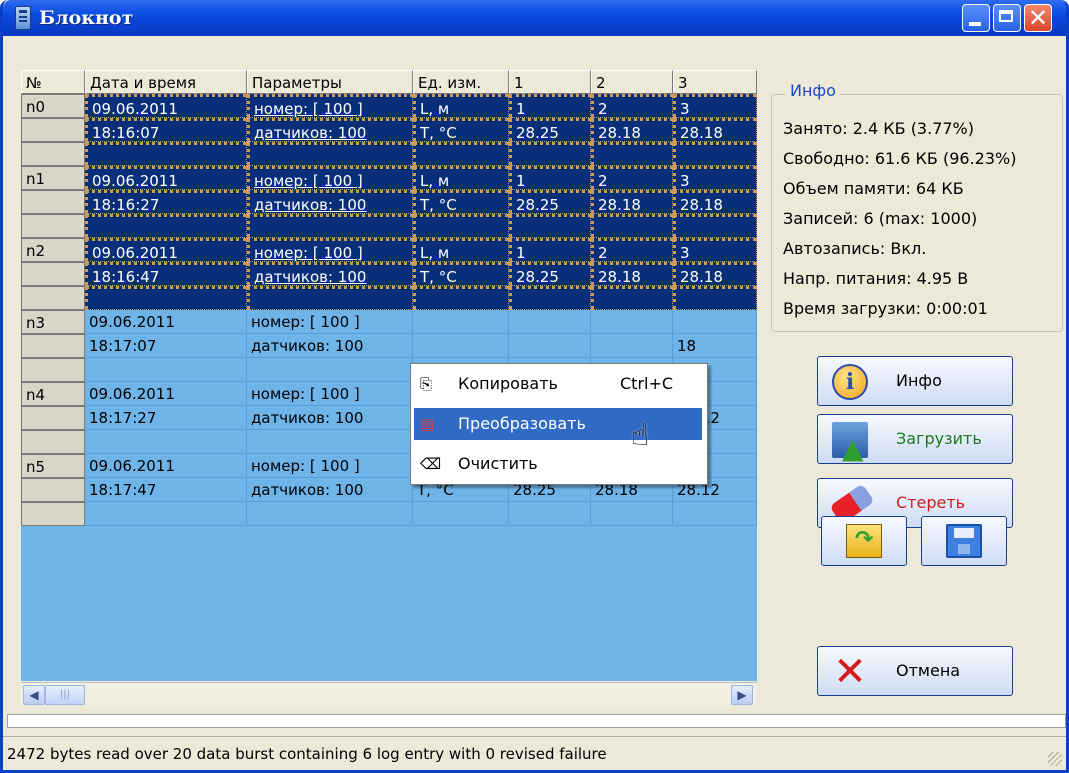 The width and height of the screenshot is (1069, 773). Describe the element at coordinates (53, 106) in the screenshot. I see `row-header-cell: n0` at that location.